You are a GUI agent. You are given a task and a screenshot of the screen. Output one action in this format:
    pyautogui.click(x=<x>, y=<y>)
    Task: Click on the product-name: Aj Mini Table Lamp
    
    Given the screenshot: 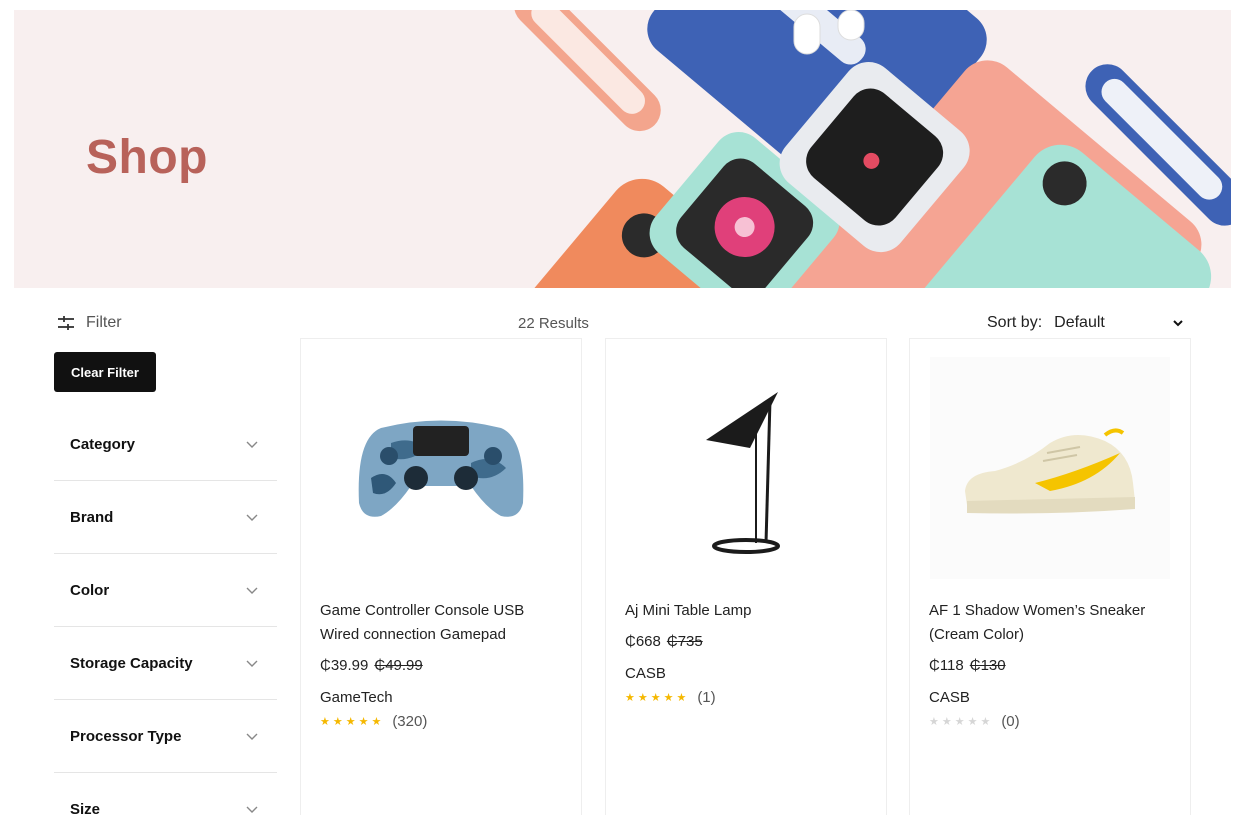 What is the action you would take?
    pyautogui.click(x=747, y=611)
    